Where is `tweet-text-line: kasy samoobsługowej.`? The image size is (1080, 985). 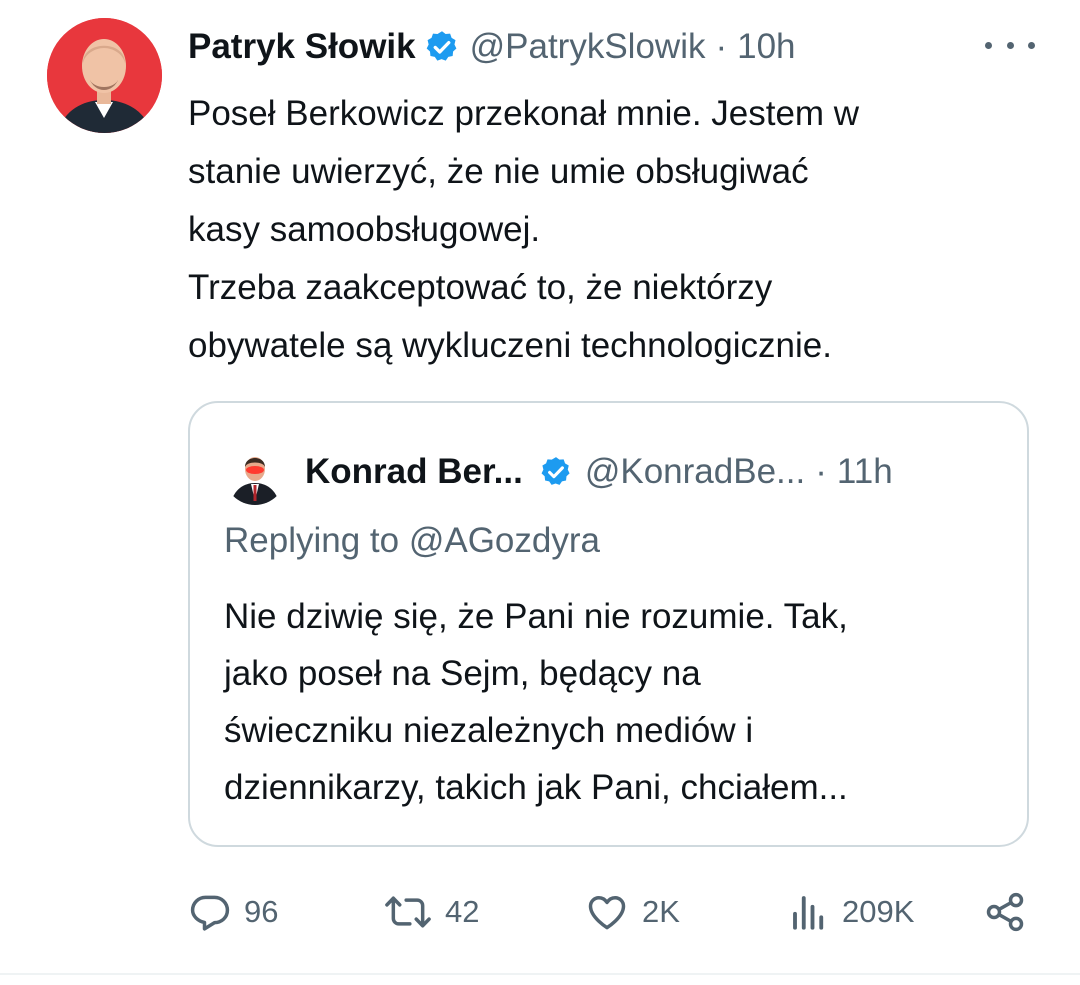 tweet-text-line: kasy samoobsługowej. is located at coordinates (364, 229).